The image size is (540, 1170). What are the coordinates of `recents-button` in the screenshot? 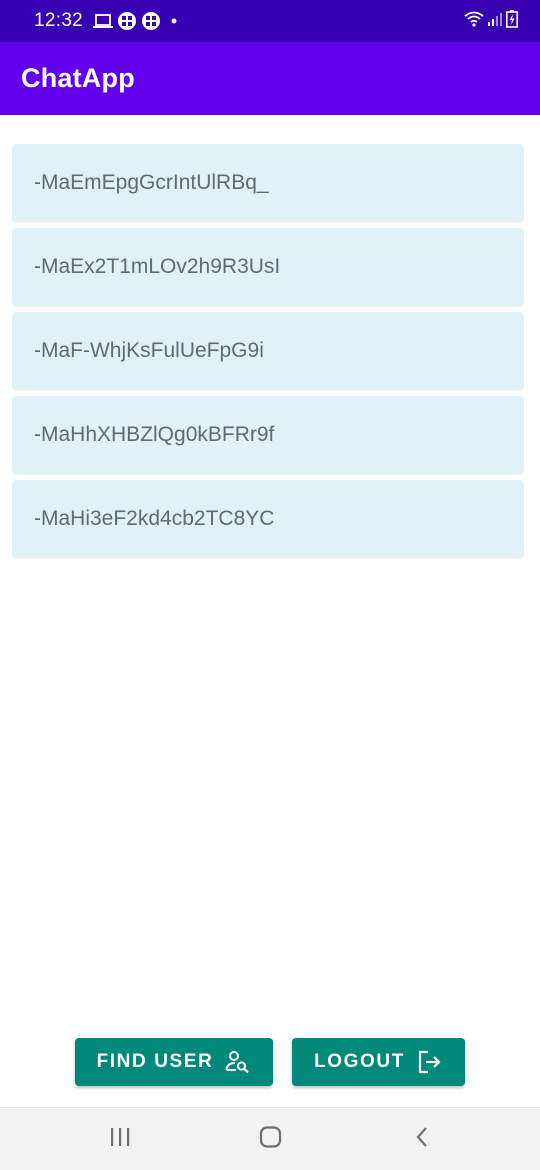 It's located at (120, 1139).